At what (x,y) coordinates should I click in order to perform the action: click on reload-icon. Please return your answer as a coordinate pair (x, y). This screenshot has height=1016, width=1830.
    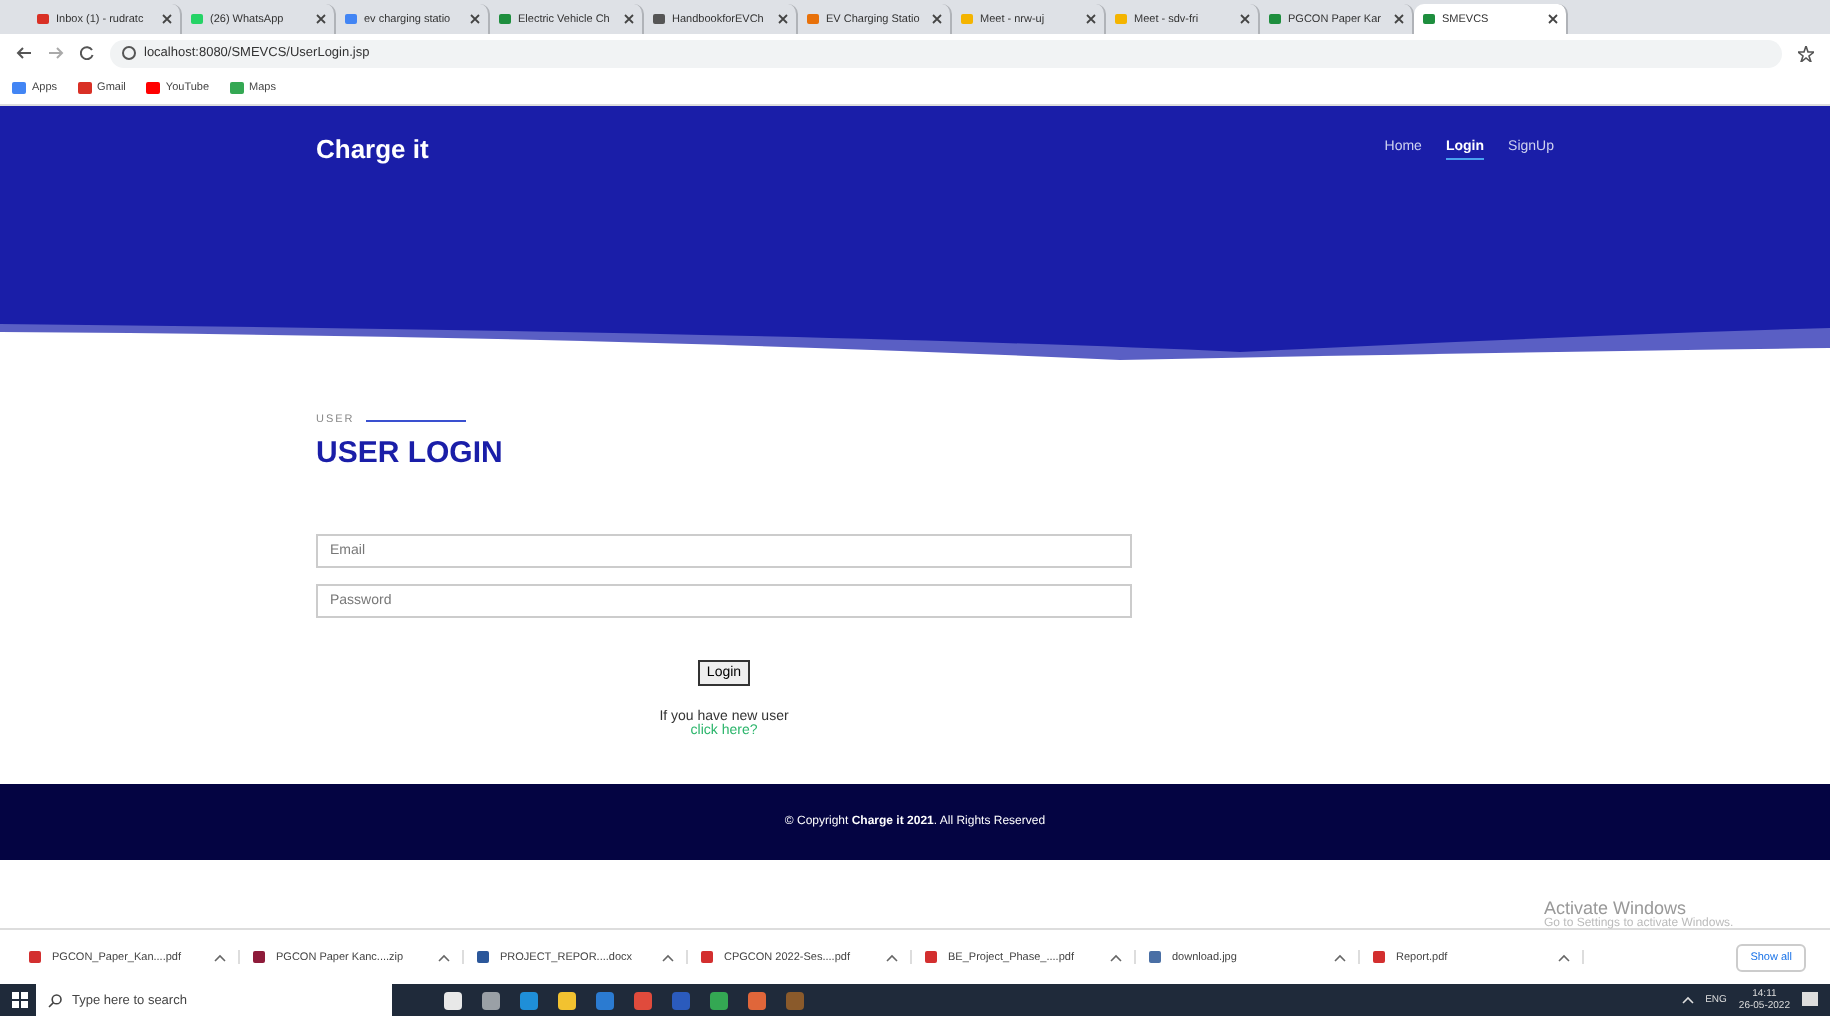
    Looking at the image, I should click on (87, 53).